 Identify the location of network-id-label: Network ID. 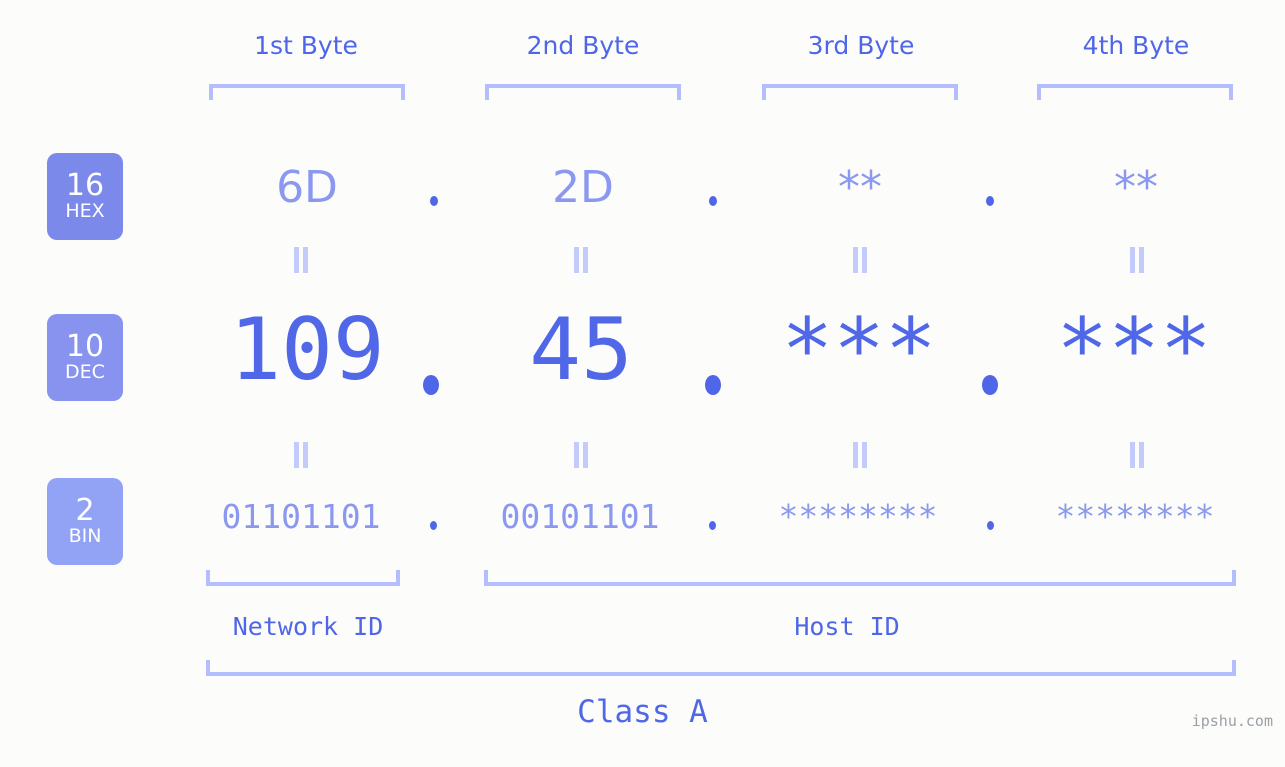
(308, 626).